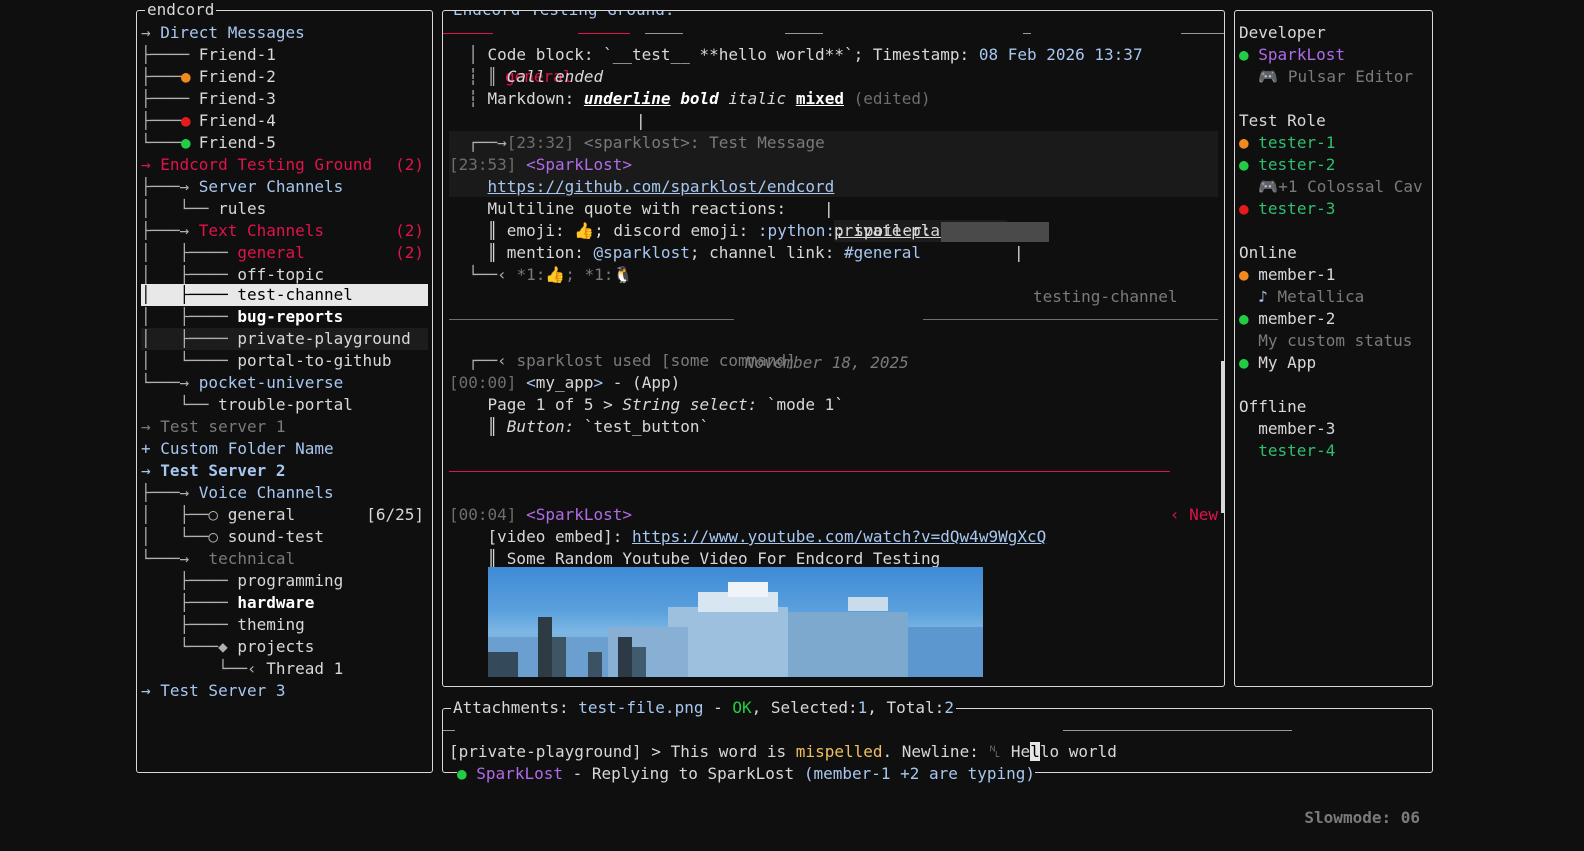  Describe the element at coordinates (1268, 252) in the screenshot. I see `role-header-online: Online` at that location.